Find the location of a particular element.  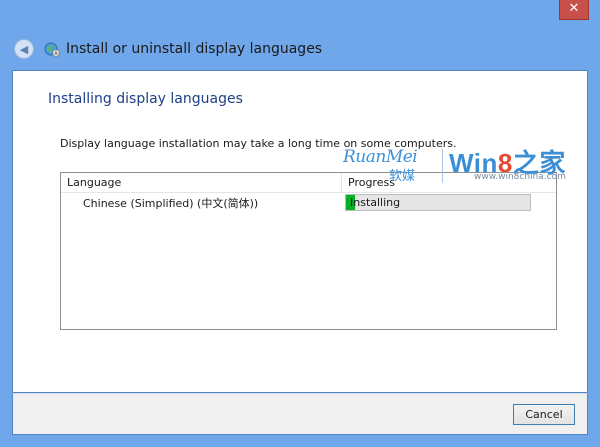

watermark-url: www.win8china.com is located at coordinates (520, 177).